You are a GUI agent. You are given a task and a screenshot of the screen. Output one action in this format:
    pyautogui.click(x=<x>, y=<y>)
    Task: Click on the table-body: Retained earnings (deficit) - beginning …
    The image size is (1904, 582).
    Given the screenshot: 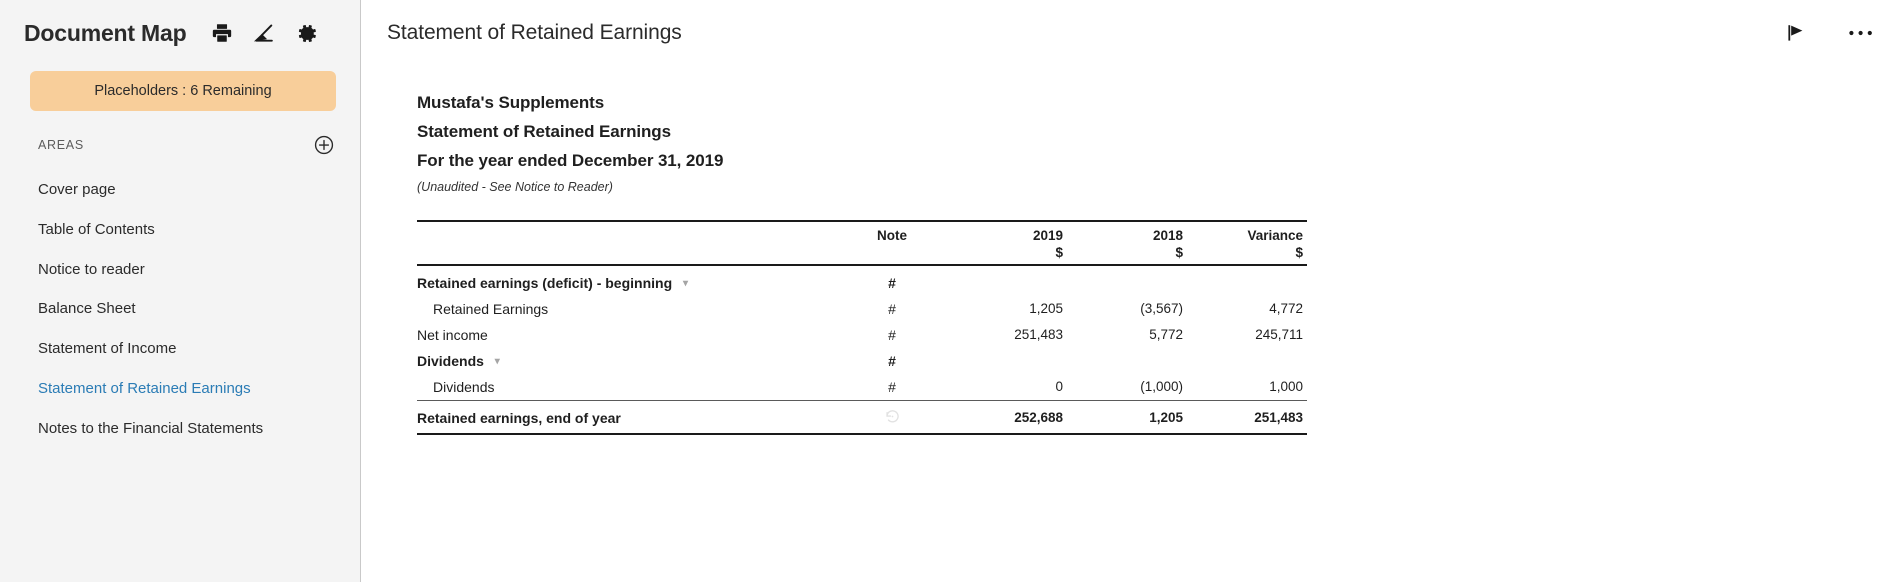 What is the action you would take?
    pyautogui.click(x=862, y=349)
    